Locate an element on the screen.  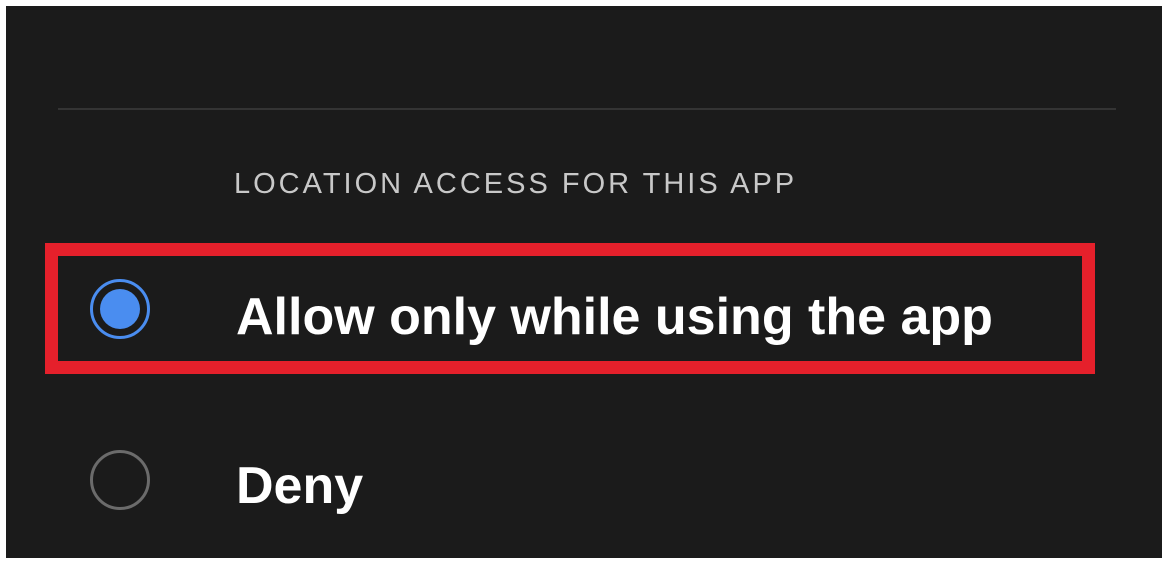
option-label-allow: Allow only while using the app is located at coordinates (614, 317).